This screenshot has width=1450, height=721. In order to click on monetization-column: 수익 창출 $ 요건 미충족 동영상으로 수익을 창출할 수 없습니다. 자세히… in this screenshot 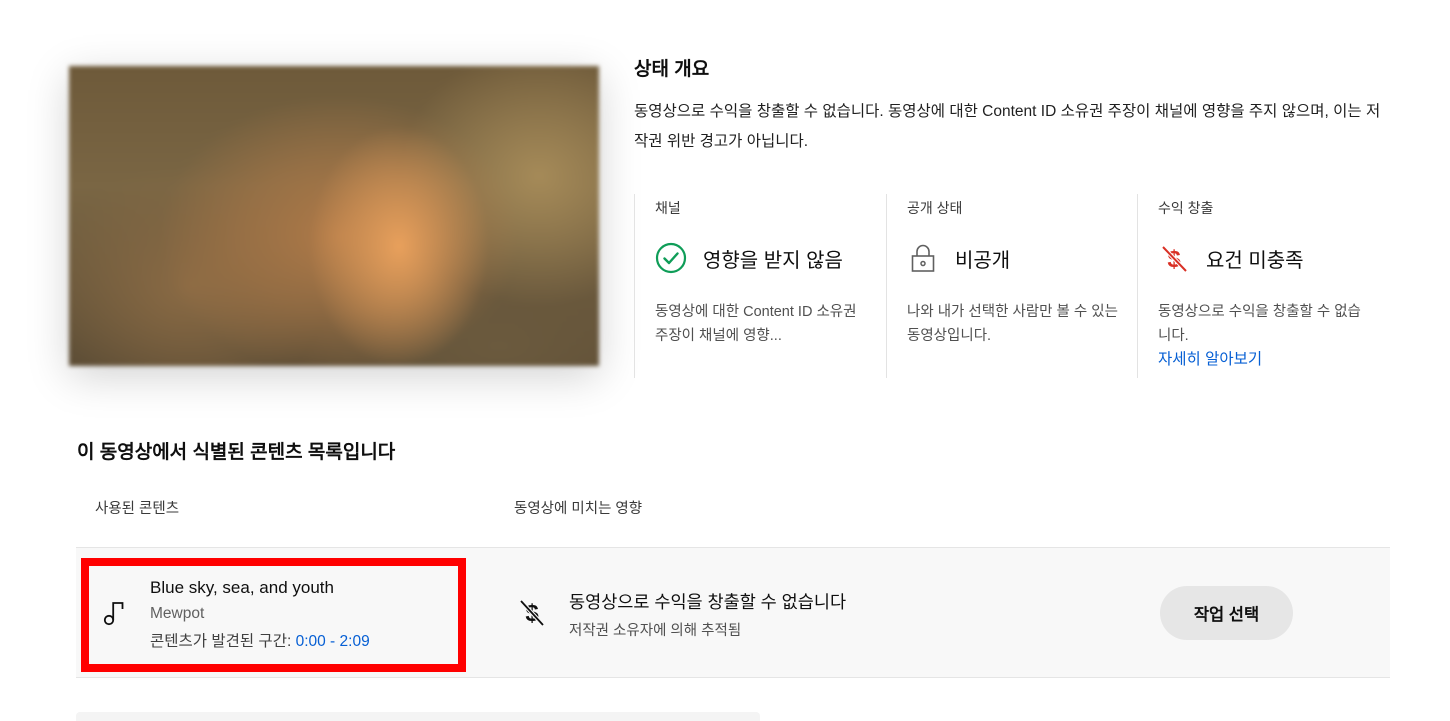, I will do `click(1272, 286)`.